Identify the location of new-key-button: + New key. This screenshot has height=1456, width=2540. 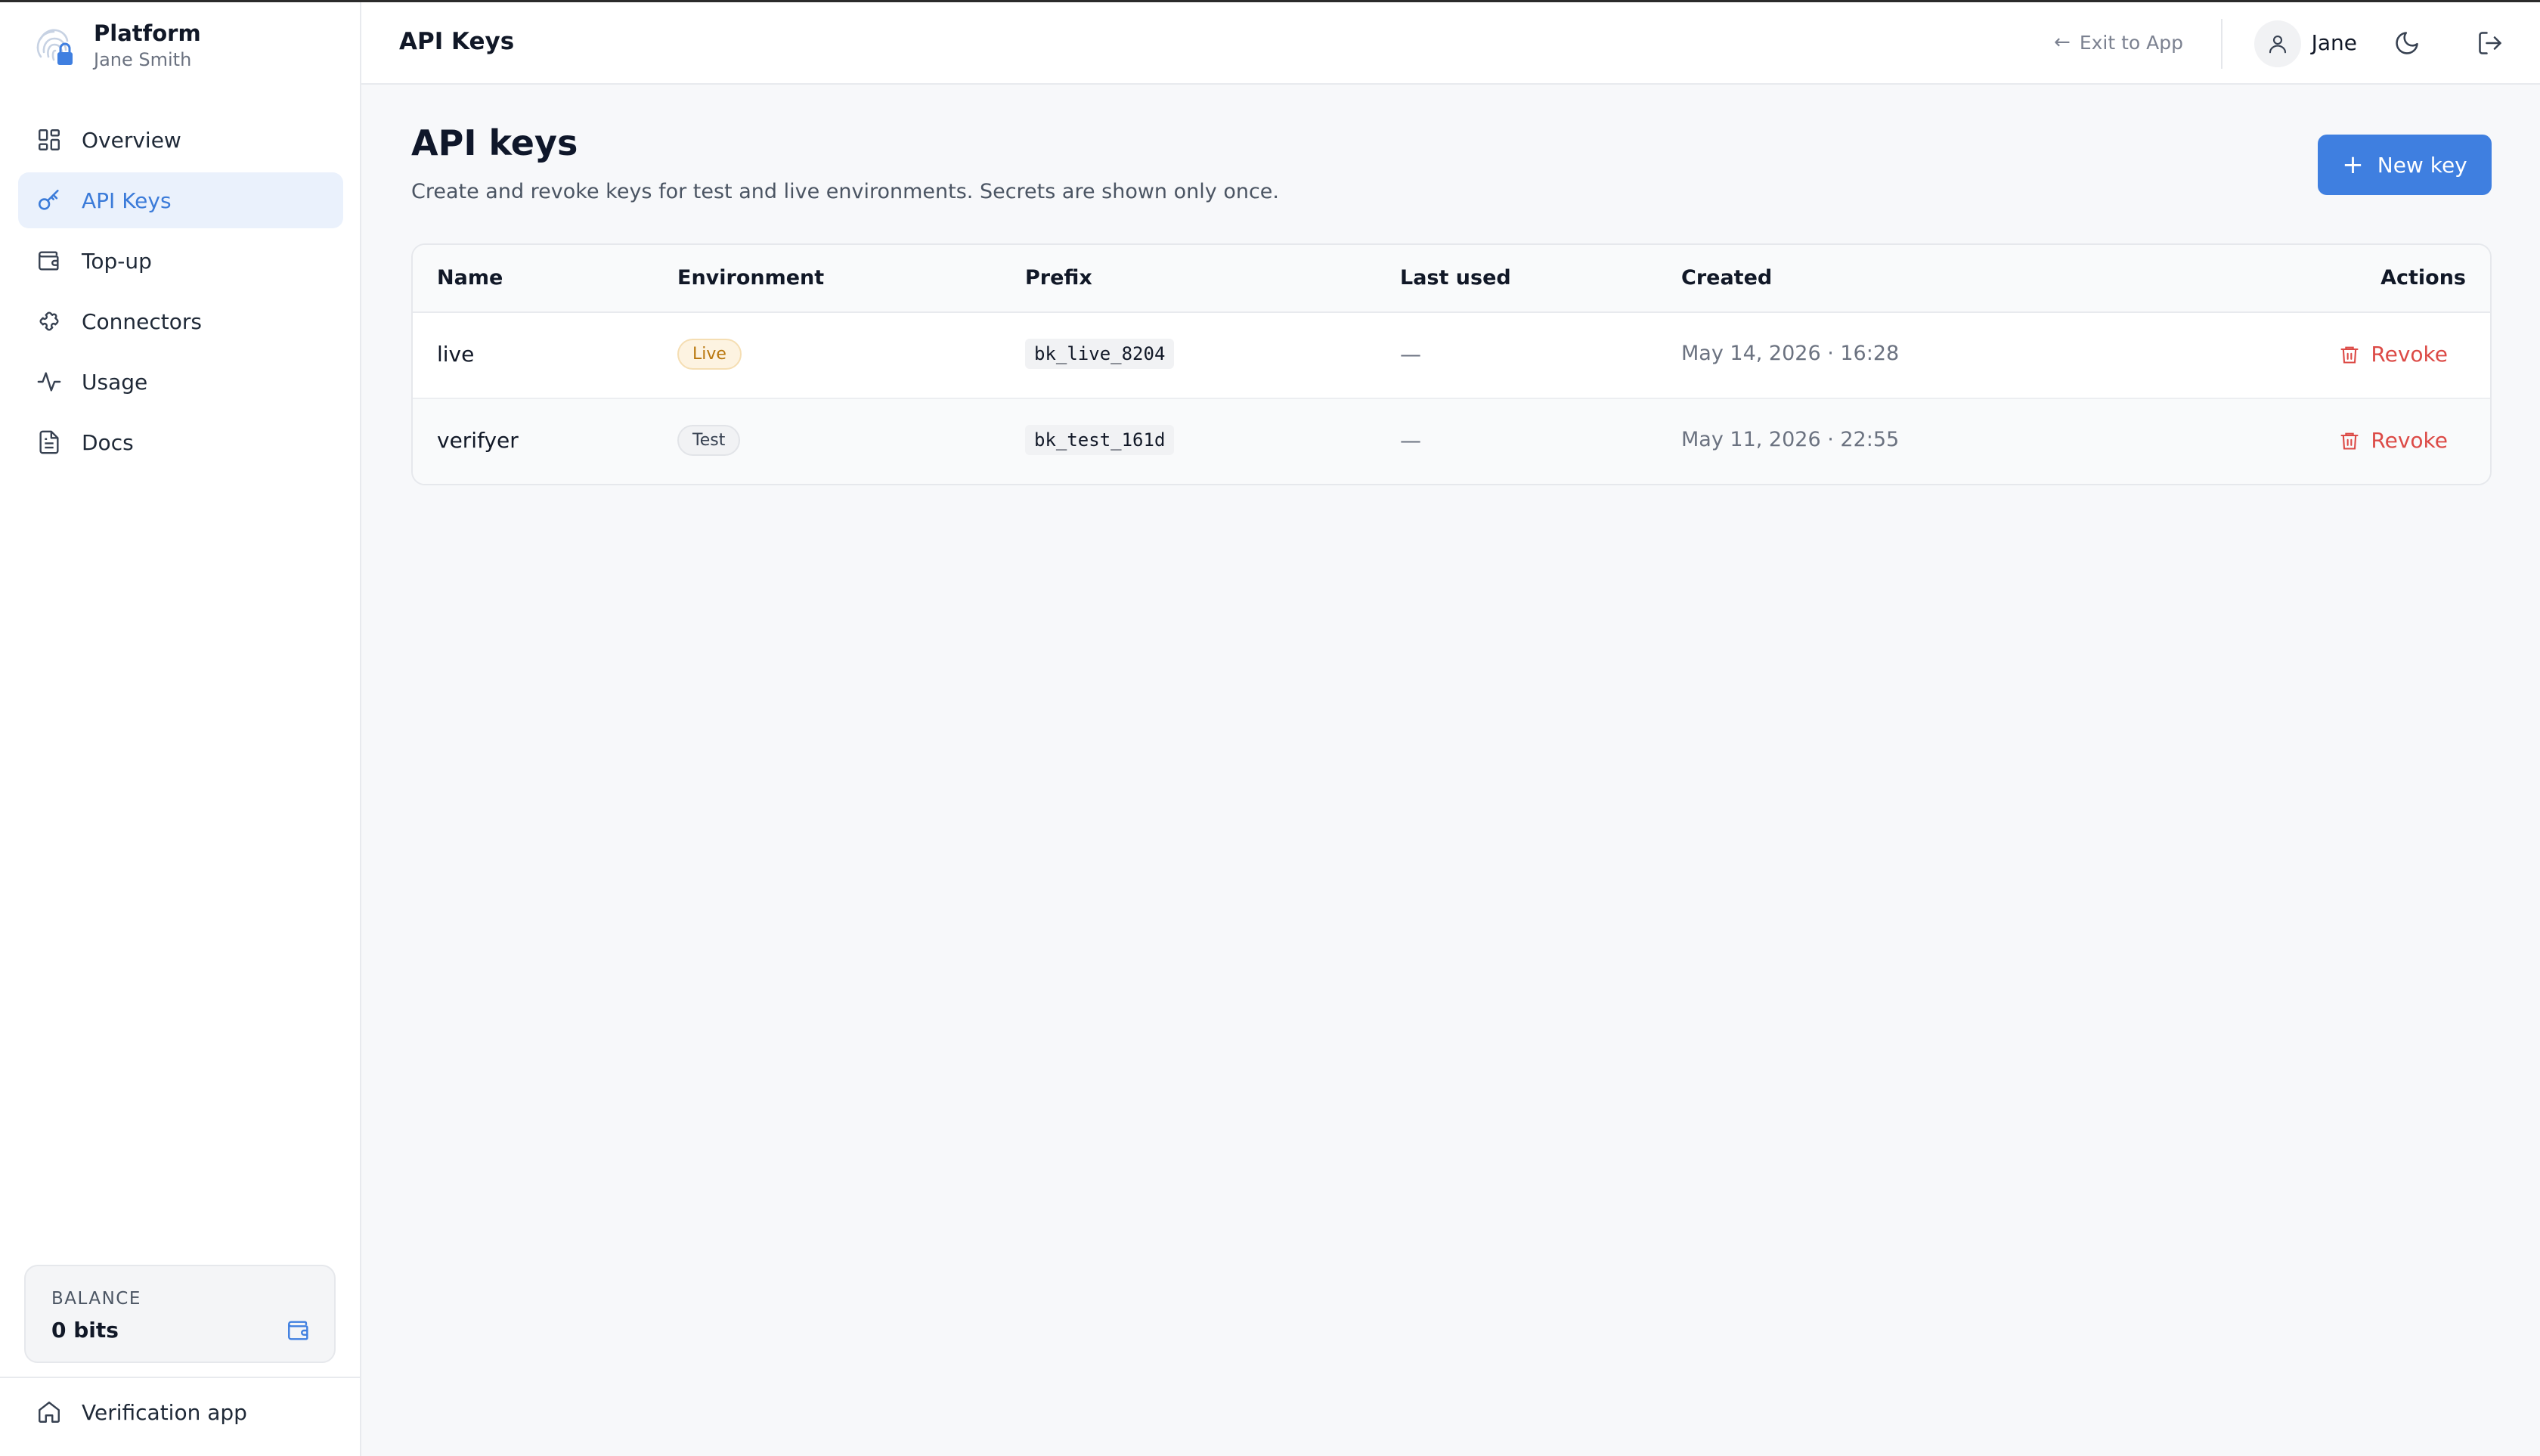
(2405, 165).